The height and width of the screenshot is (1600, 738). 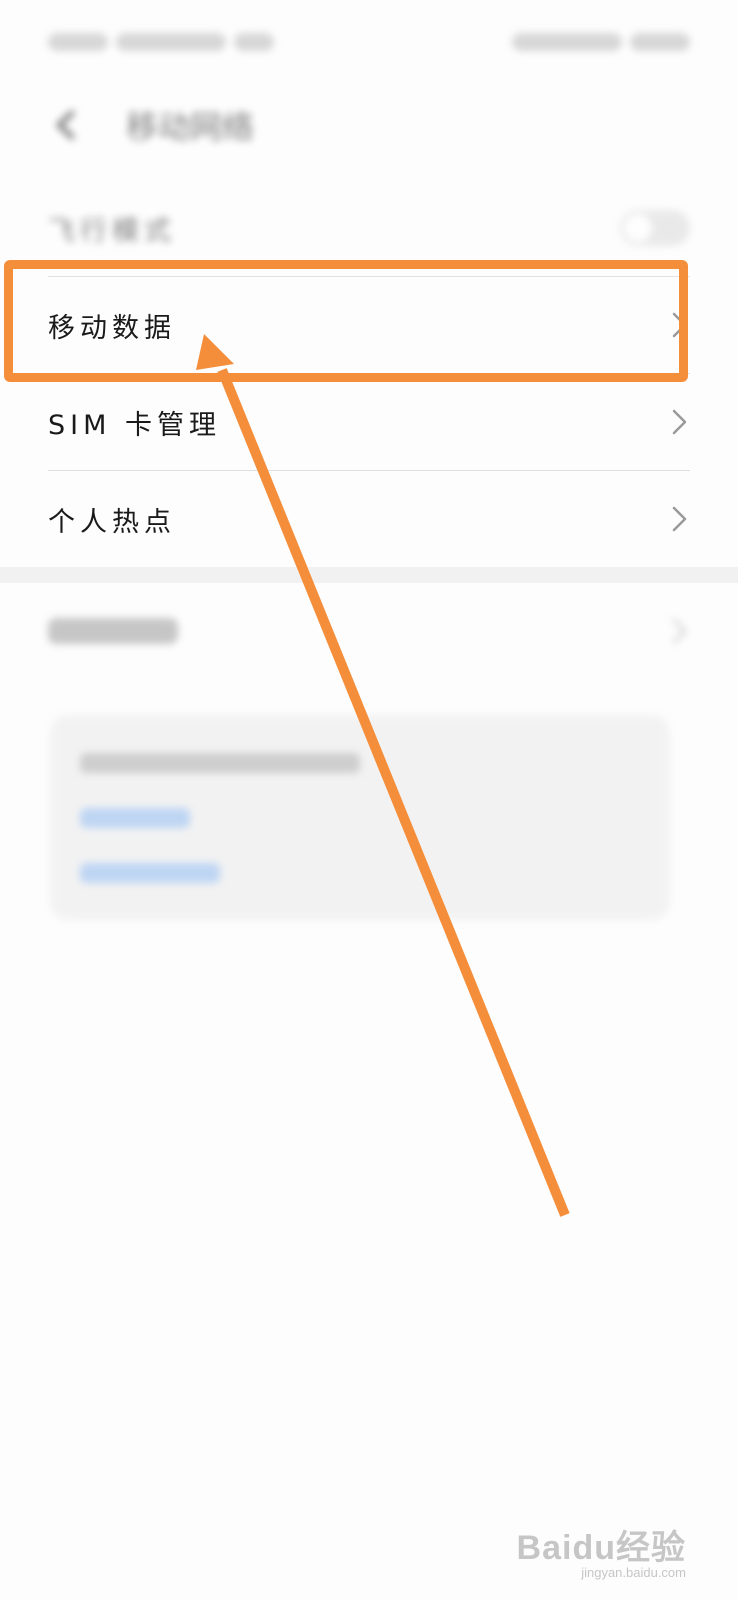 What do you see at coordinates (369, 575) in the screenshot?
I see `section-divider` at bounding box center [369, 575].